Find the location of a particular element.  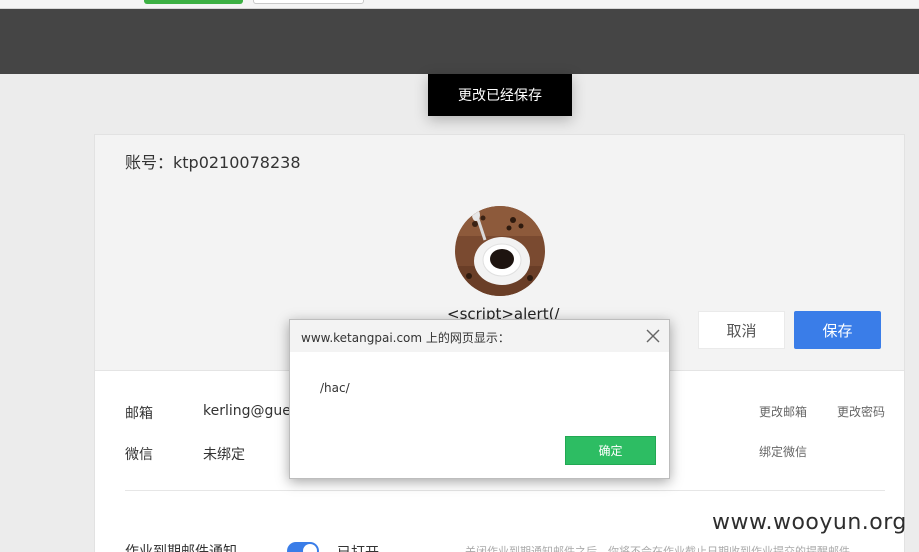

page-header-band is located at coordinates (459, 41).